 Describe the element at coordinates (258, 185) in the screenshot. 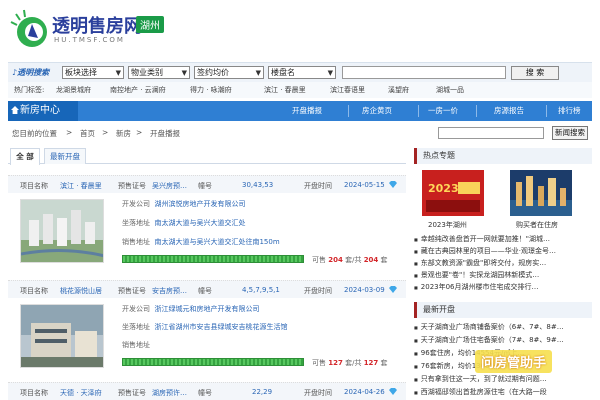

I see `building-numbers: 30,43,53` at that location.